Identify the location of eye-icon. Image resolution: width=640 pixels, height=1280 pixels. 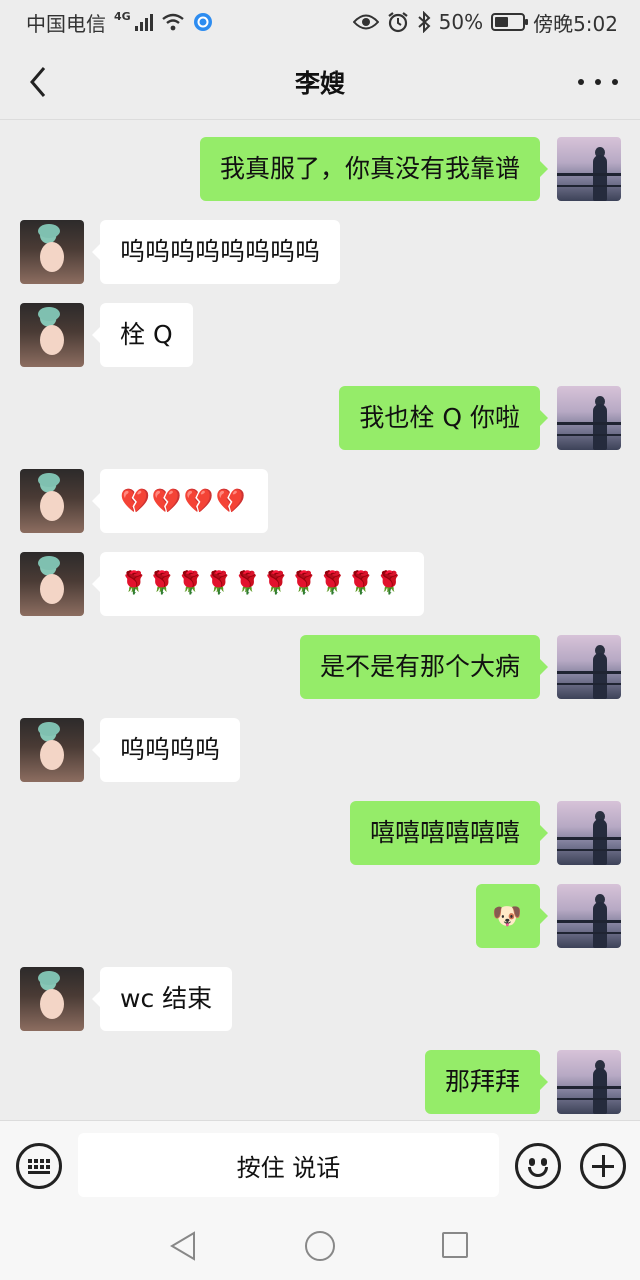
(365, 22).